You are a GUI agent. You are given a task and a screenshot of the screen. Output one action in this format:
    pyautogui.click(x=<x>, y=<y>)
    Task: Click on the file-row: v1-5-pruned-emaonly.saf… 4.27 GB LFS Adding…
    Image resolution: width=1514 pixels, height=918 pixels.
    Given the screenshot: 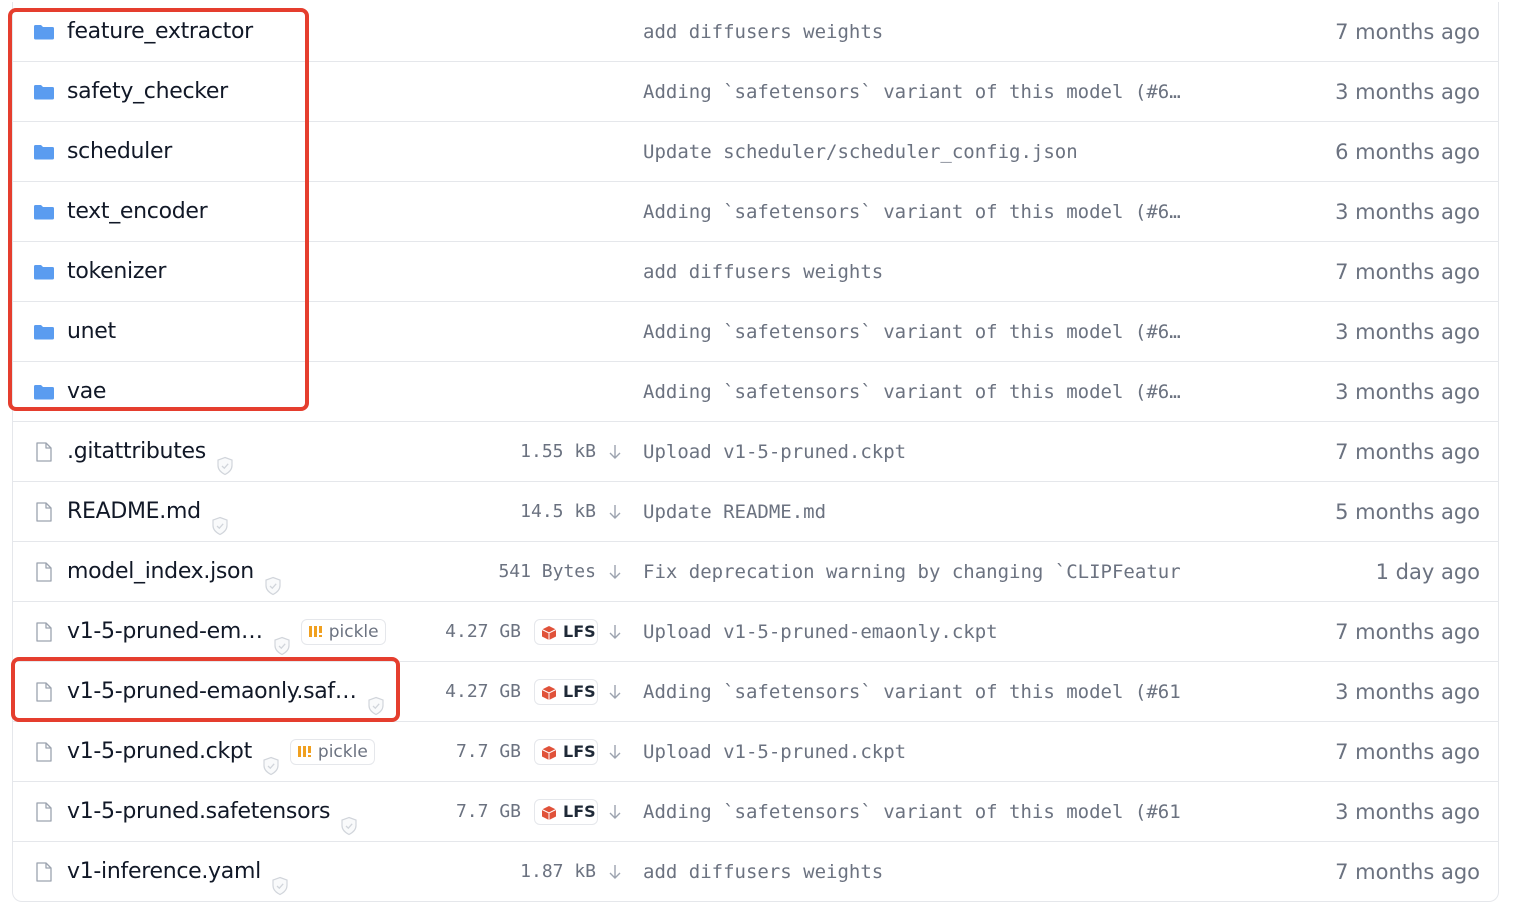 What is the action you would take?
    pyautogui.click(x=755, y=692)
    